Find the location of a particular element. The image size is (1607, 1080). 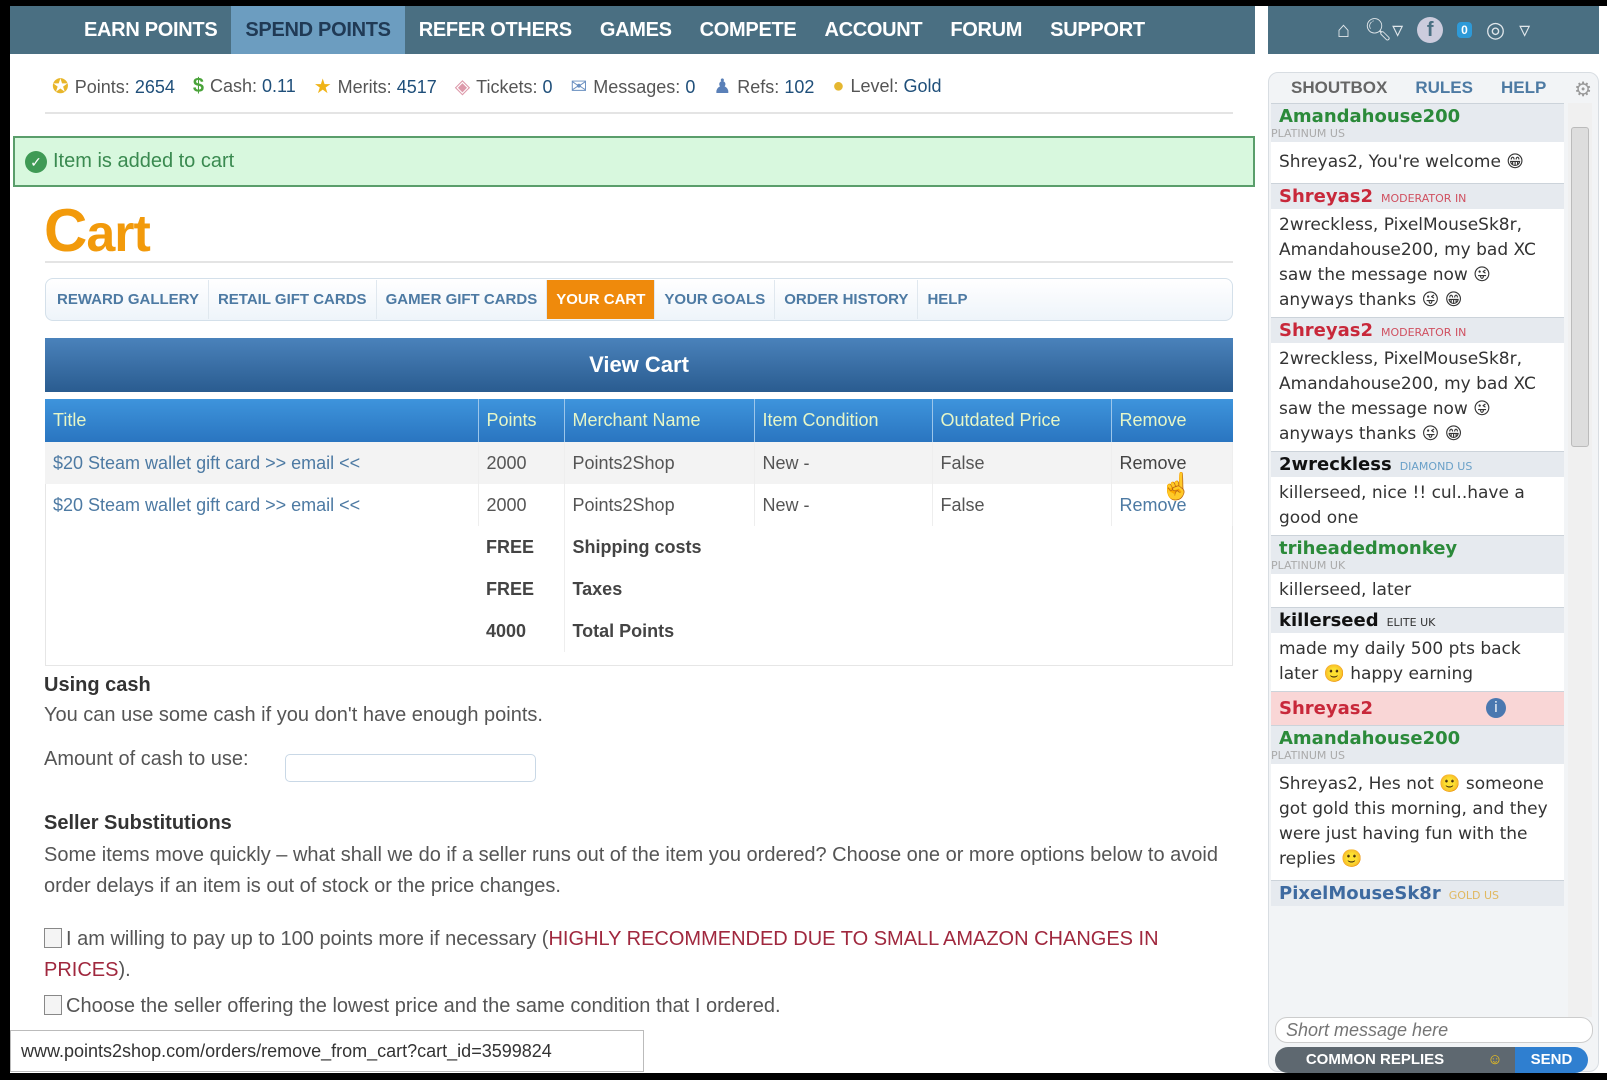

item-outdated: False is located at coordinates (1022, 463).